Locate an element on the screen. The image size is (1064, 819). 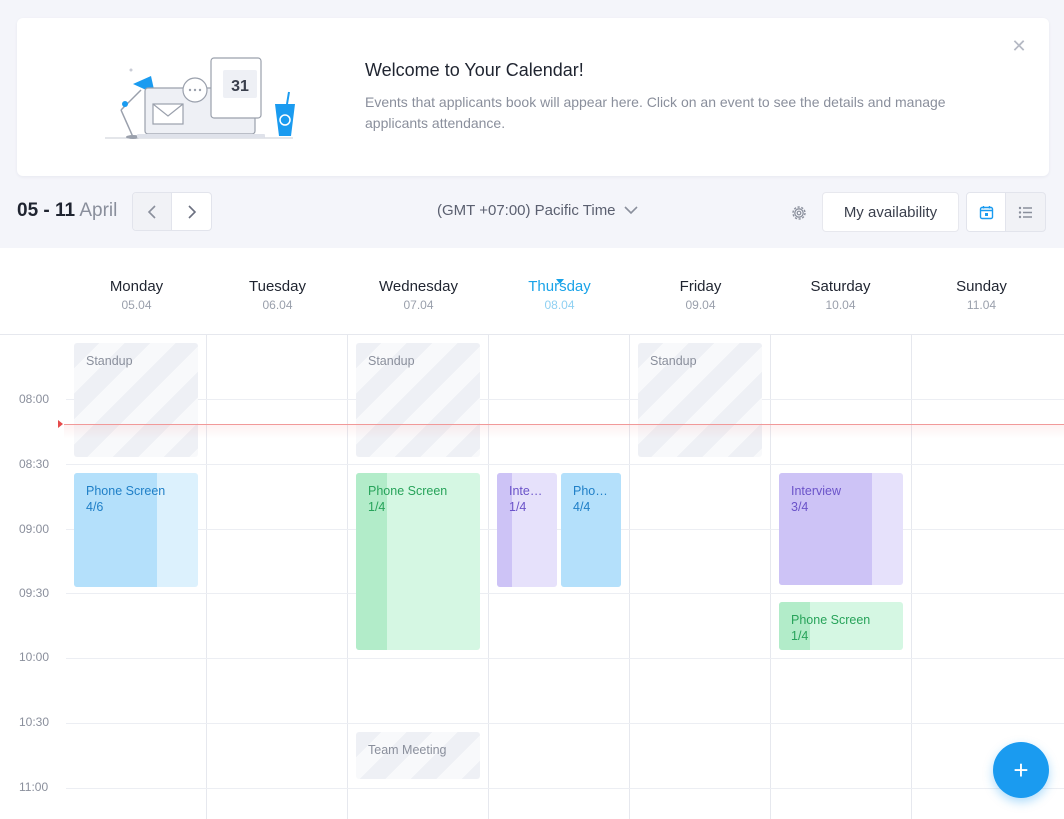
event-standup-wednesday: Standup is located at coordinates (418, 400).